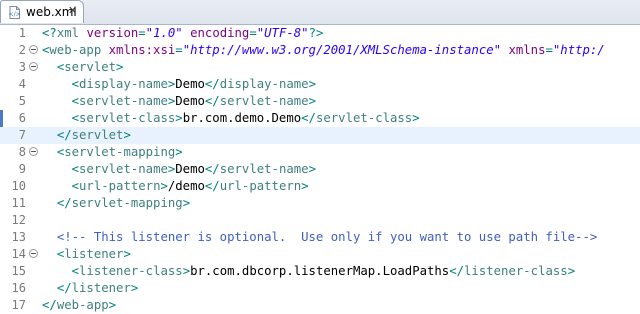 This screenshot has height=314, width=640. What do you see at coordinates (18, 305) in the screenshot?
I see `line-number: 17` at bounding box center [18, 305].